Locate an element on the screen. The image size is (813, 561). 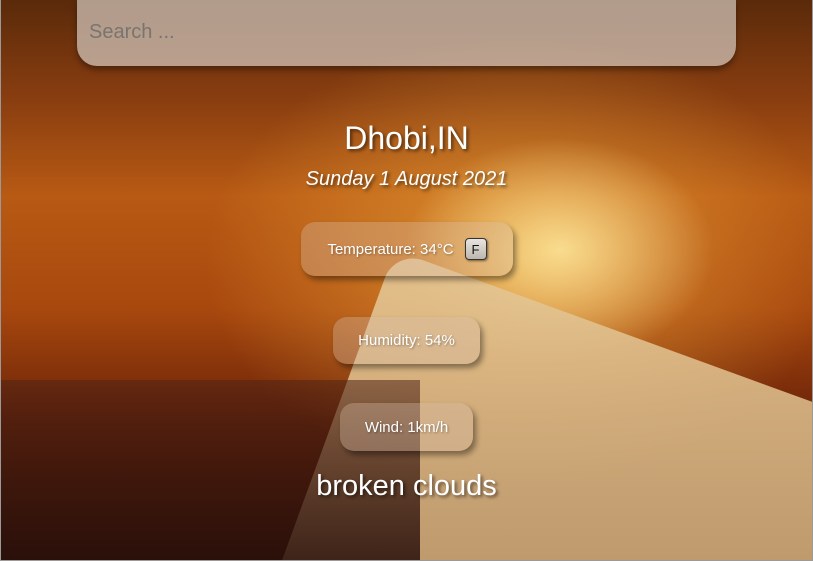
search-box is located at coordinates (406, 33).